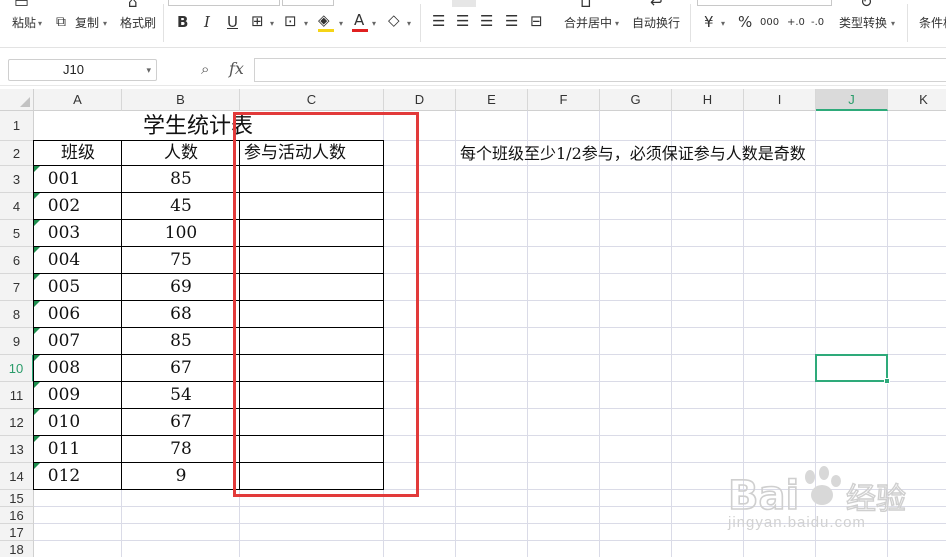 The height and width of the screenshot is (557, 946). What do you see at coordinates (308, 3) in the screenshot?
I see `font-size-box` at bounding box center [308, 3].